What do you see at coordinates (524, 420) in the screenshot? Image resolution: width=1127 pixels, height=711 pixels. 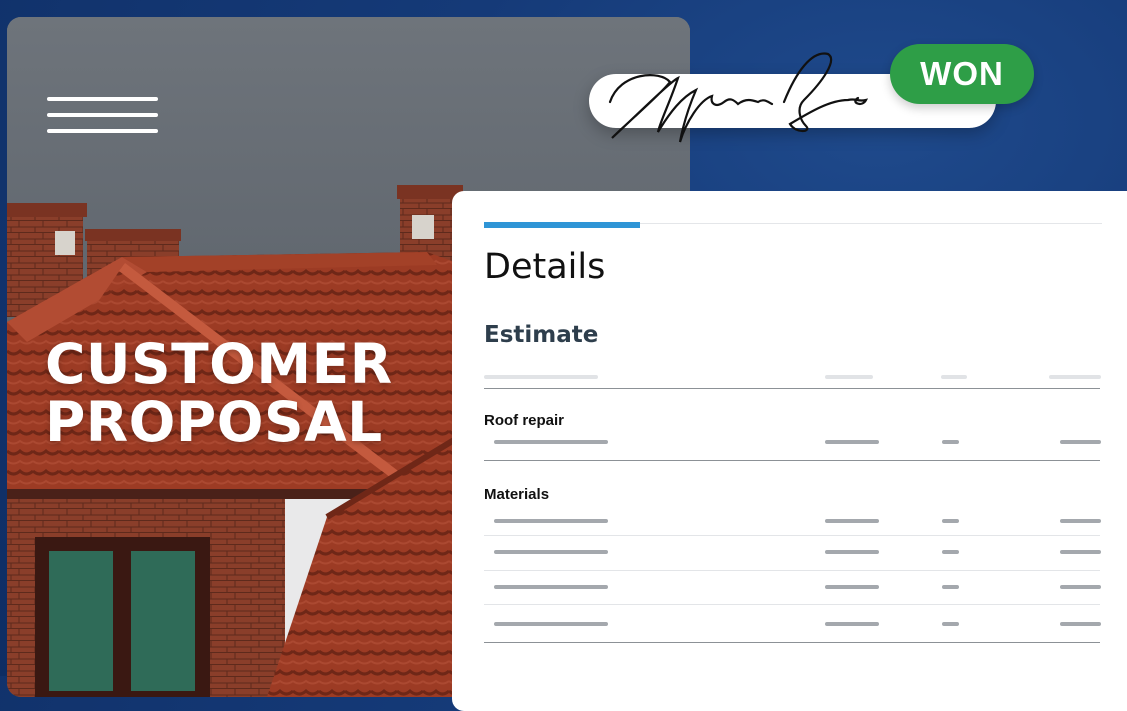 I see `section-roof-repair: Roof repair` at bounding box center [524, 420].